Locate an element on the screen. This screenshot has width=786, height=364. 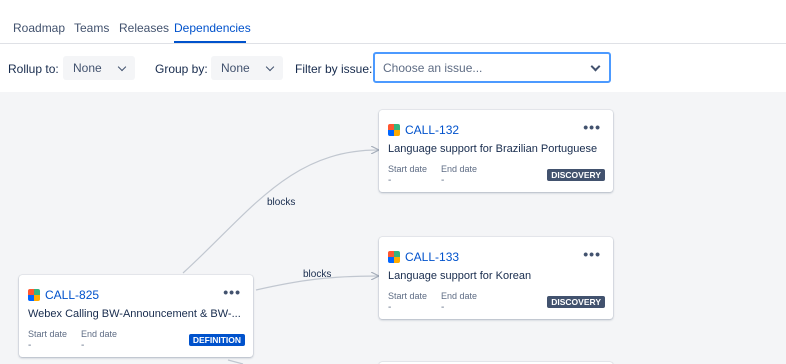
rollup-select: None is located at coordinates (99, 68).